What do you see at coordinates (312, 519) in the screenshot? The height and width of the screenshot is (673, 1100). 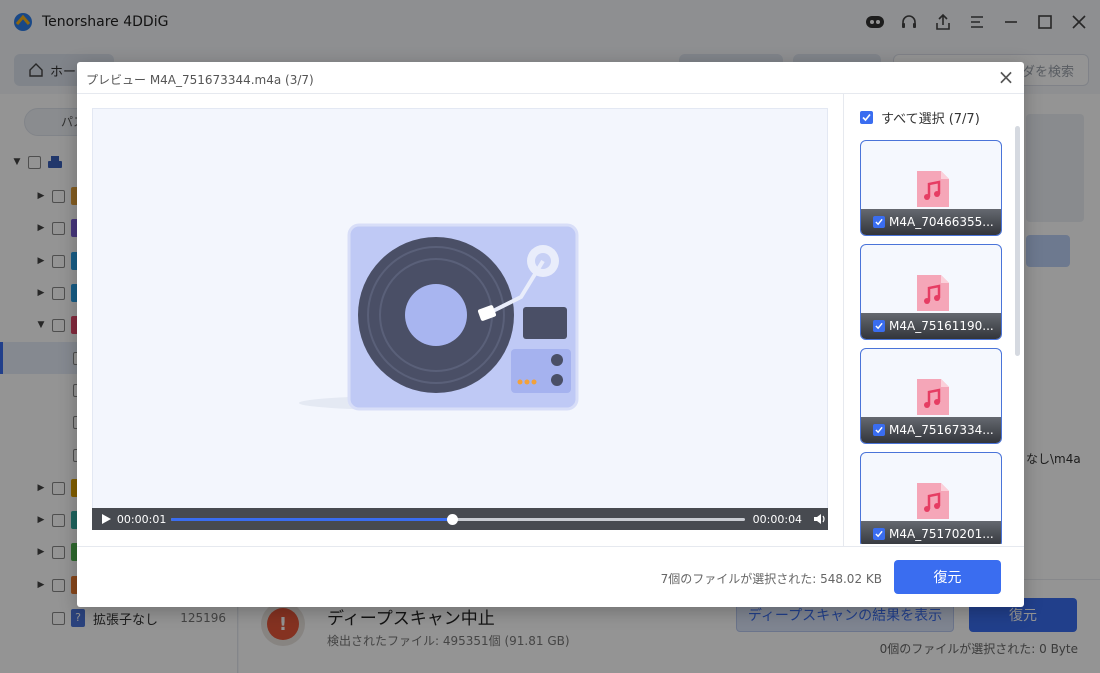 I see `seek-progress` at bounding box center [312, 519].